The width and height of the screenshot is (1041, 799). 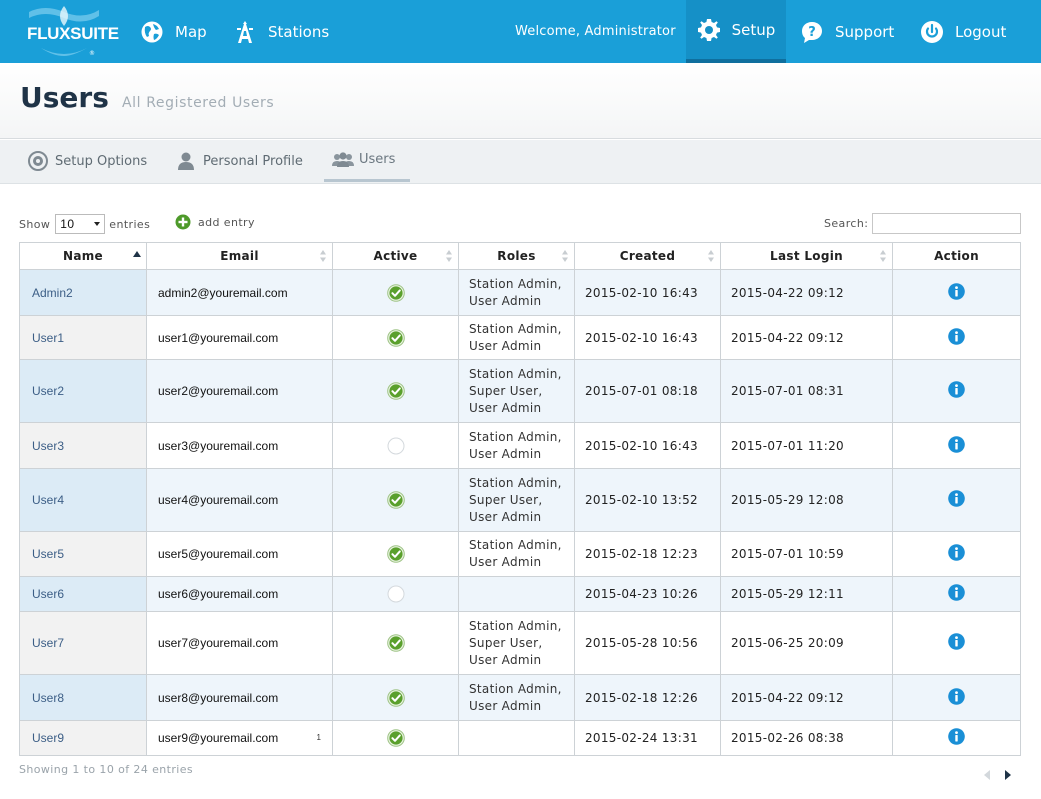 I want to click on cell-name: User8, so click(x=83, y=697).